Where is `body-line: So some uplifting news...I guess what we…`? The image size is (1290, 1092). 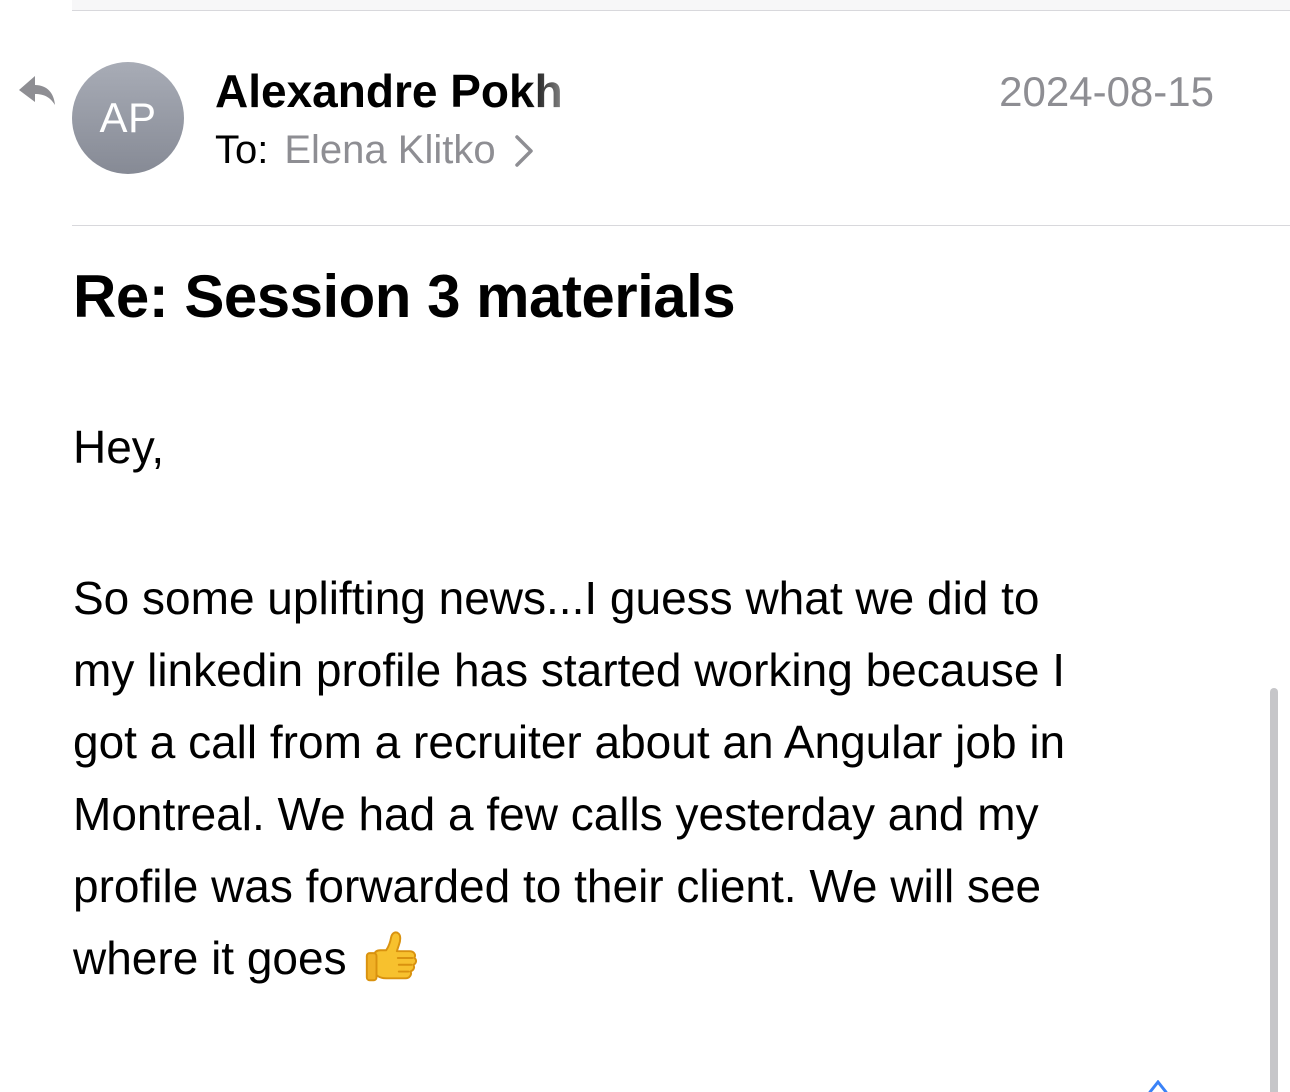
body-line: So some uplifting news...I guess what we… is located at coordinates (556, 598).